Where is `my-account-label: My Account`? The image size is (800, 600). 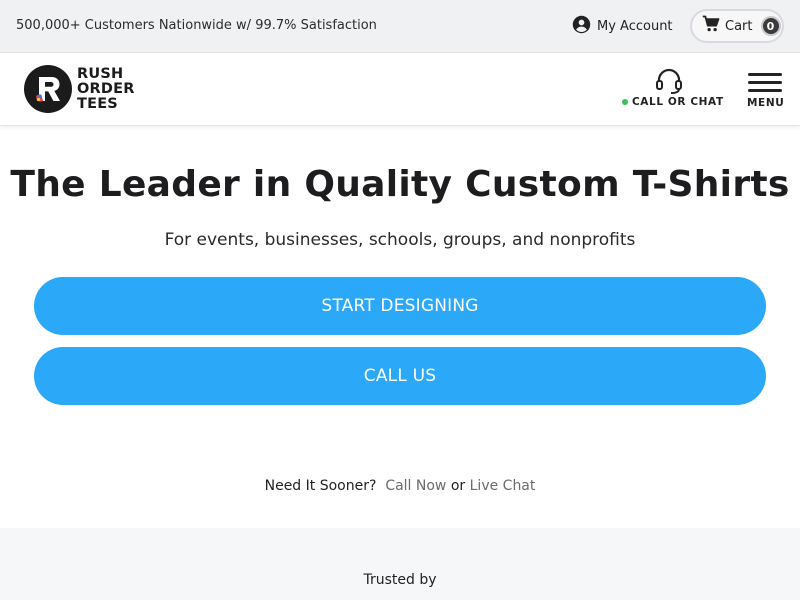 my-account-label: My Account is located at coordinates (635, 26).